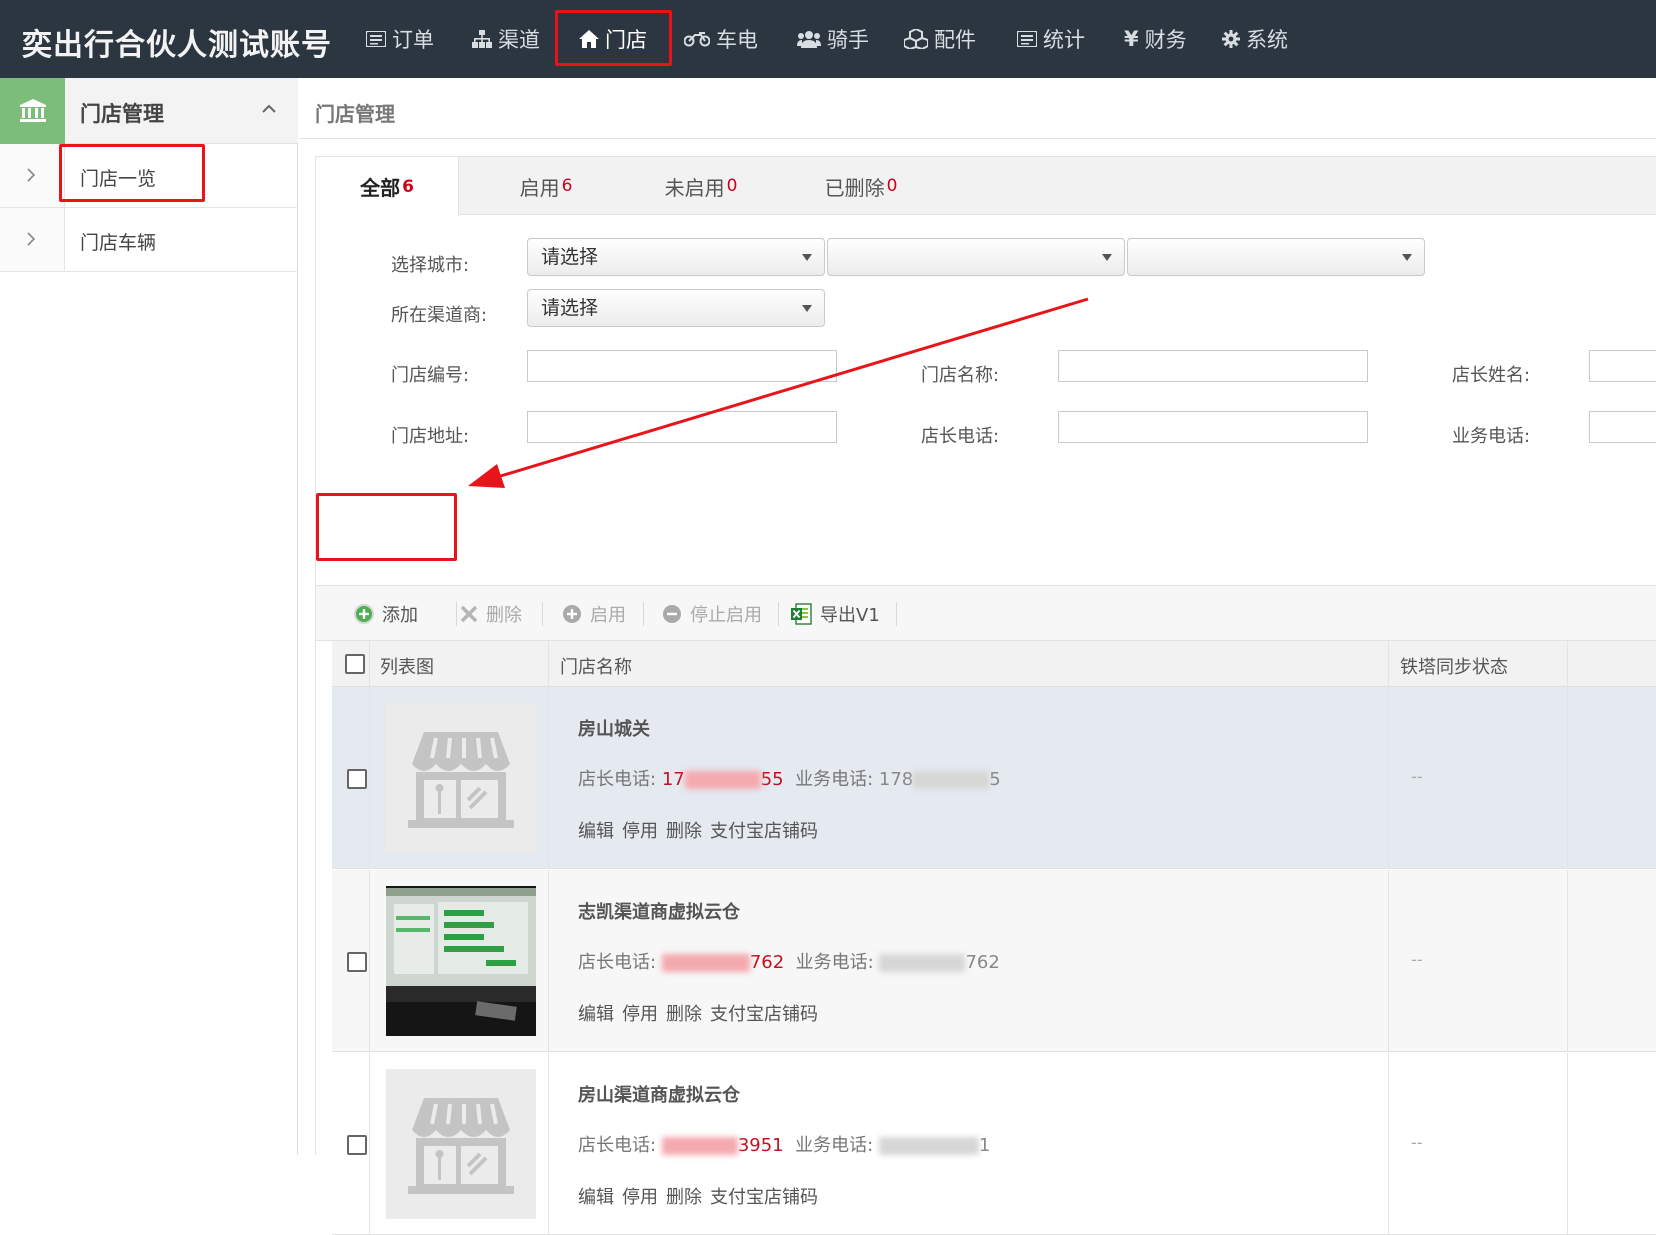 The height and width of the screenshot is (1235, 1656). Describe the element at coordinates (400, 615) in the screenshot. I see `add-button-label: 添加` at that location.